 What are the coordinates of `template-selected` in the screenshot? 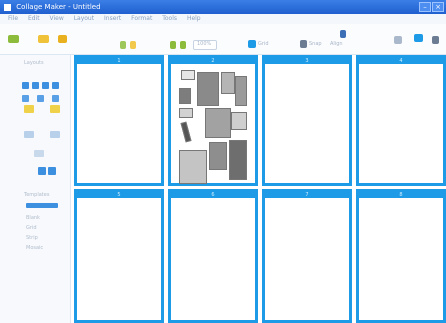 It's located at (42, 205).